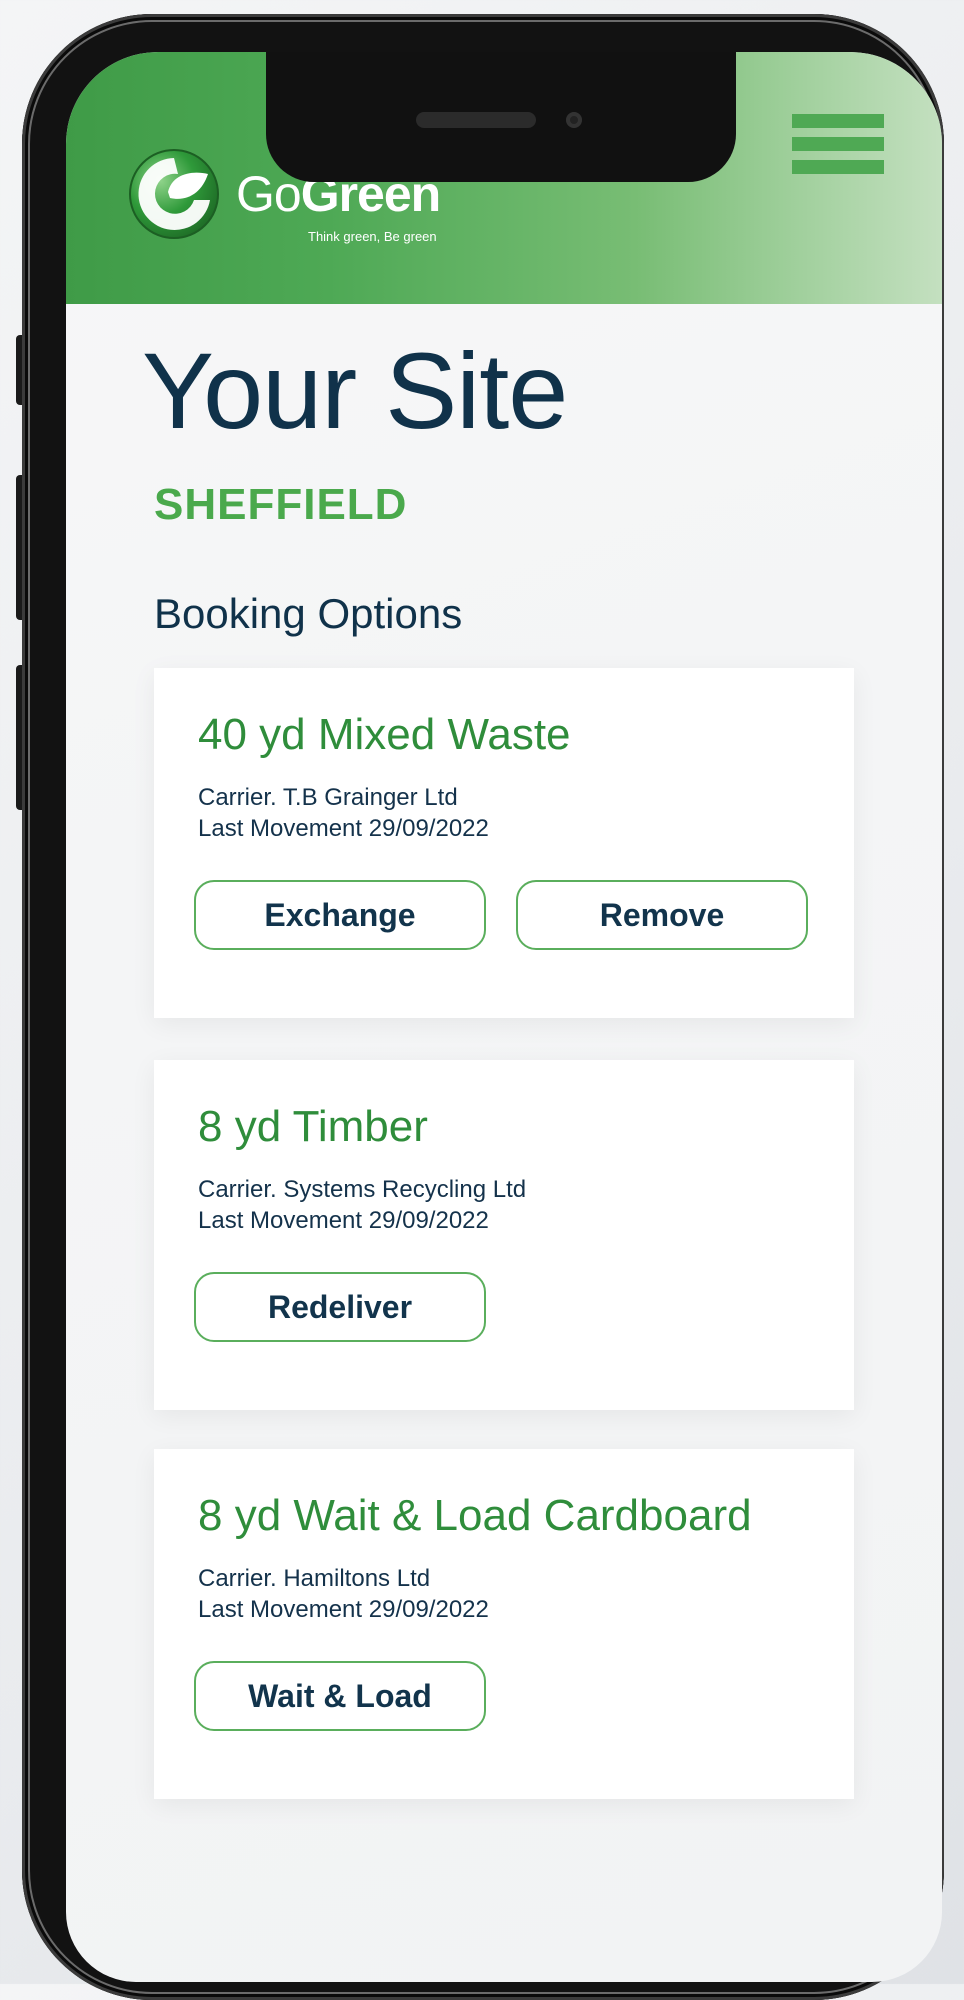 The width and height of the screenshot is (964, 2000). What do you see at coordinates (313, 1126) in the screenshot?
I see `booking-title: 8 yd Timber` at bounding box center [313, 1126].